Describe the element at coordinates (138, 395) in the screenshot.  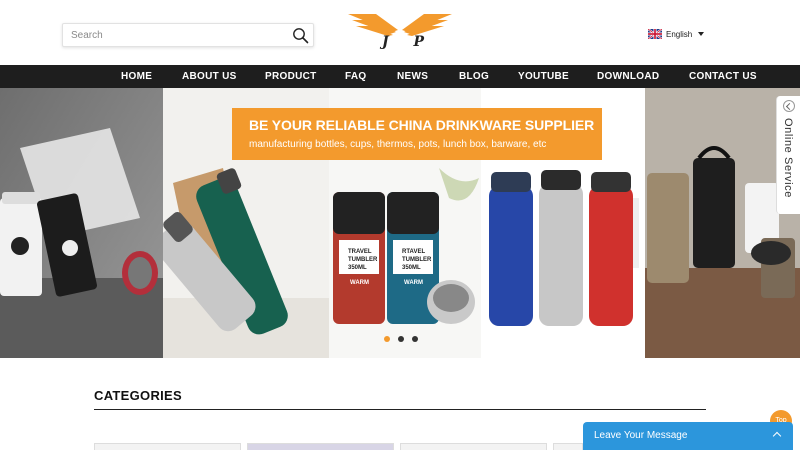
I see `categories-heading: CATEGORIES` at that location.